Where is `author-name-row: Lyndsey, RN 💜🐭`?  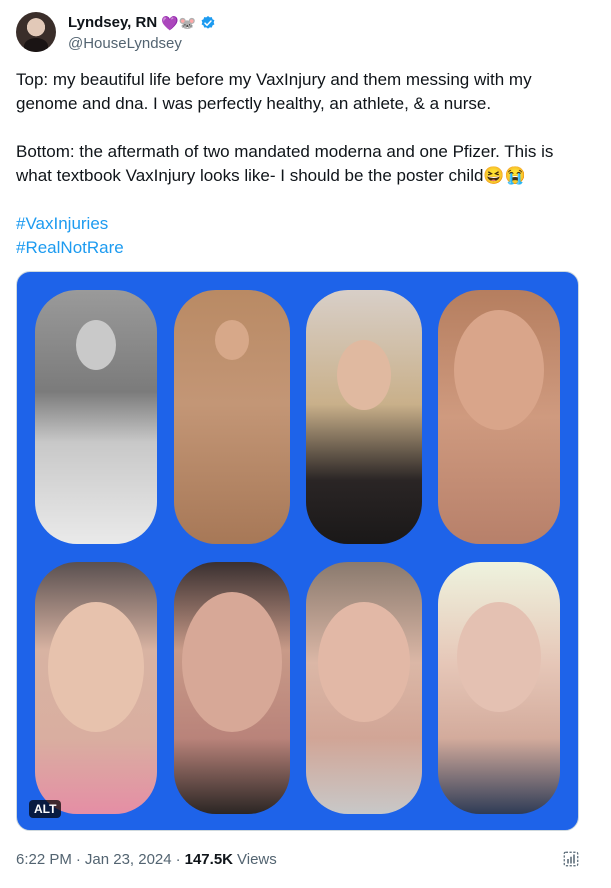 author-name-row: Lyndsey, RN 💜🐭 is located at coordinates (142, 22).